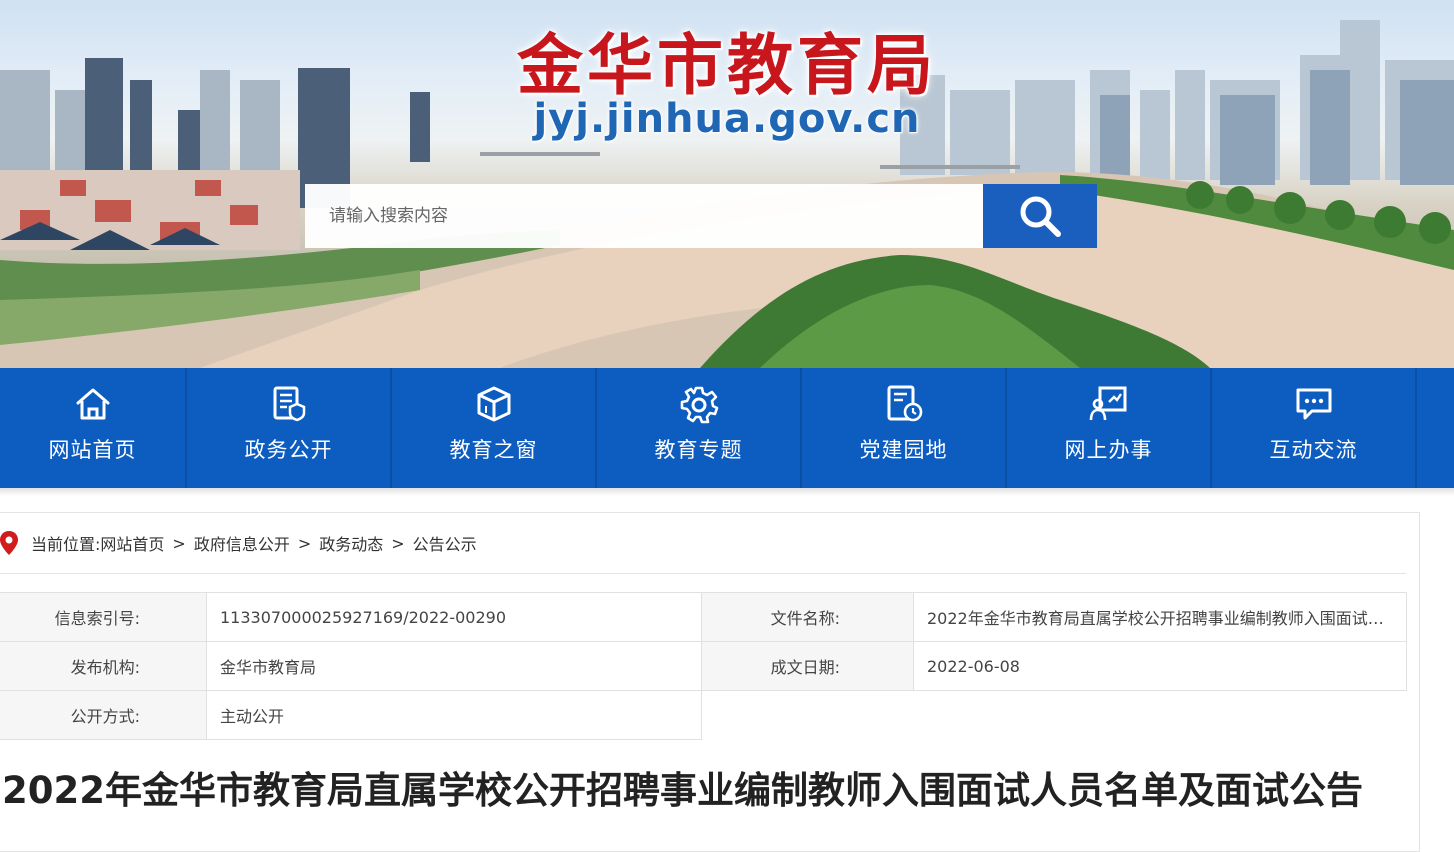  Describe the element at coordinates (454, 715) in the screenshot. I see `mode-value: 主动公开` at that location.